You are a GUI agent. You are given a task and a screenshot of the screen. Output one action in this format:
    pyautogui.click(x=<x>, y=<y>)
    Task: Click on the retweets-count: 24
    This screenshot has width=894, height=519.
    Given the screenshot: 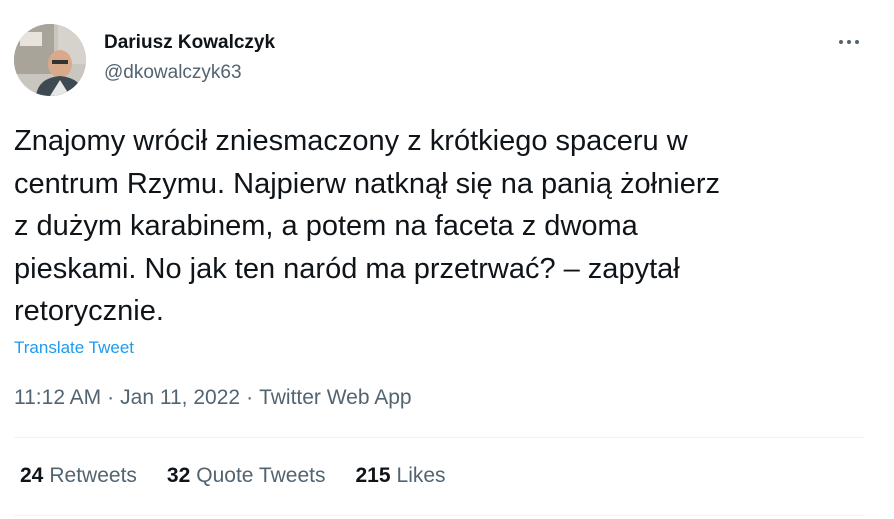 What is the action you would take?
    pyautogui.click(x=32, y=475)
    